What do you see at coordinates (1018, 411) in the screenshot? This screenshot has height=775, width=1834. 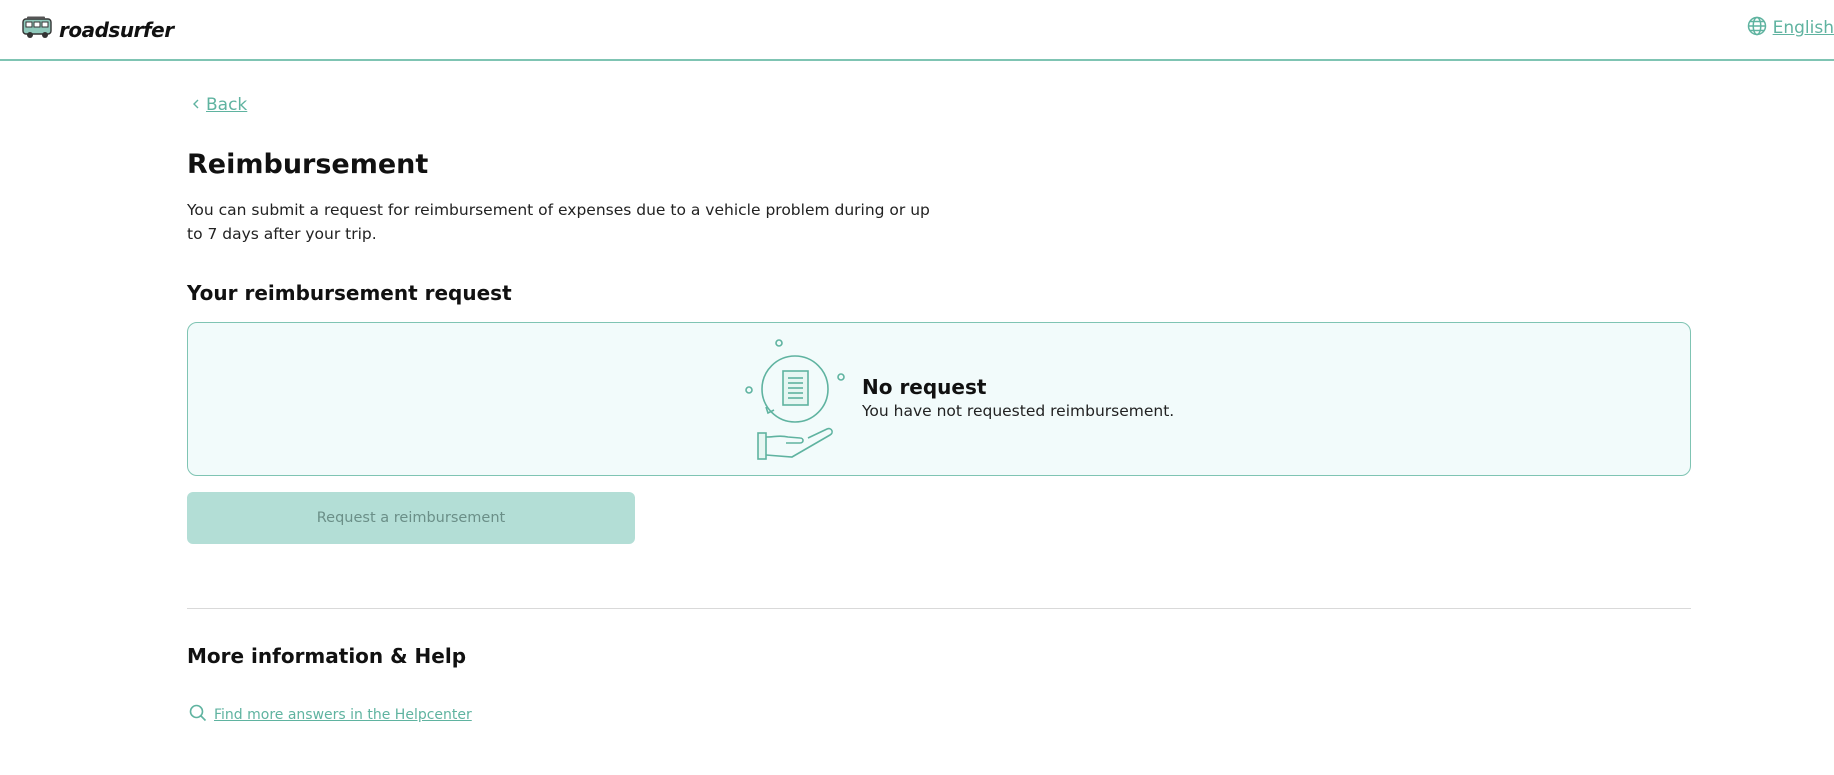 I see `card-subtitle: You have not requested reimbursement.` at bounding box center [1018, 411].